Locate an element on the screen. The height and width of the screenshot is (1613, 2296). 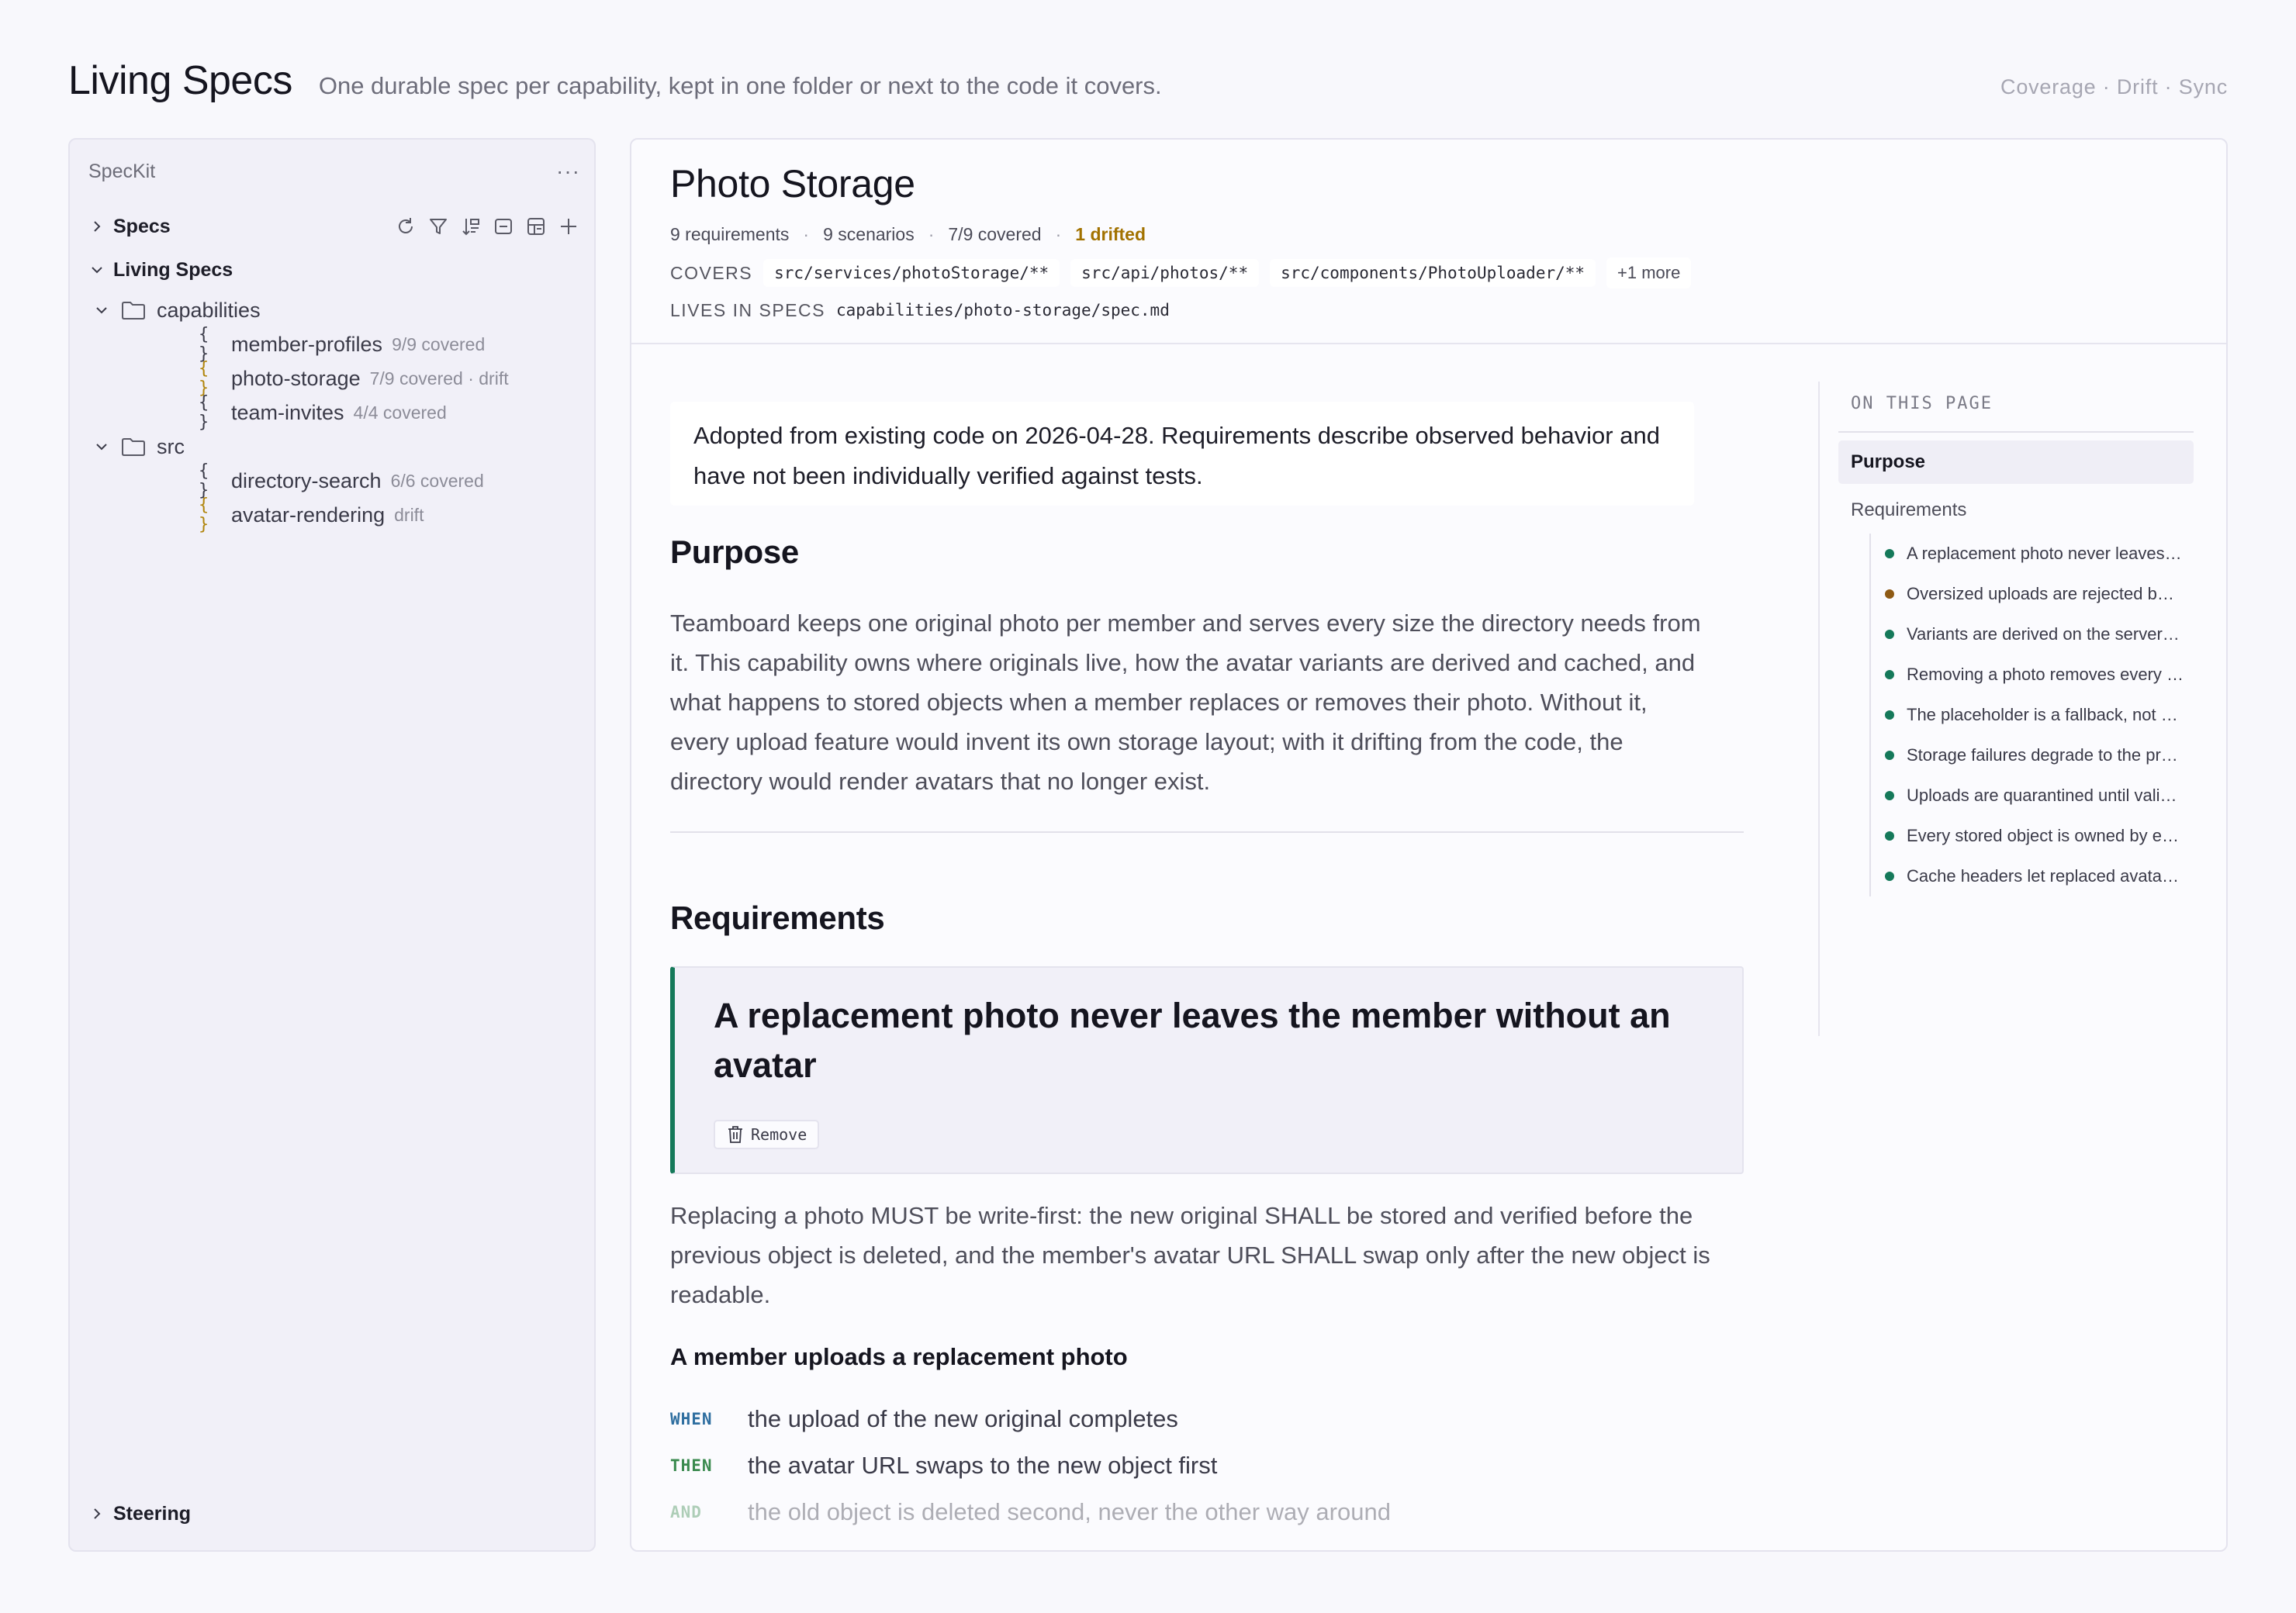
toc-link-requirements: Requirements is located at coordinates (1908, 510).